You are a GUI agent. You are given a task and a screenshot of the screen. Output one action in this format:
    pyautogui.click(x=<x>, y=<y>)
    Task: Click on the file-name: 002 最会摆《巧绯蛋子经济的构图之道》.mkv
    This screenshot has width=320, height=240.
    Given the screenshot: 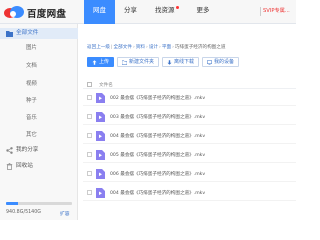 What is the action you would take?
    pyautogui.click(x=157, y=98)
    